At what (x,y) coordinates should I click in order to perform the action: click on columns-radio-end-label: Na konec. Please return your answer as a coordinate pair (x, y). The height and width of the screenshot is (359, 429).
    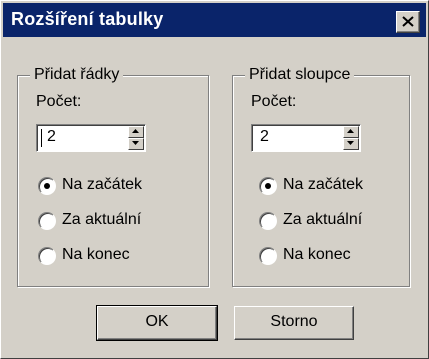
    Looking at the image, I should click on (317, 255).